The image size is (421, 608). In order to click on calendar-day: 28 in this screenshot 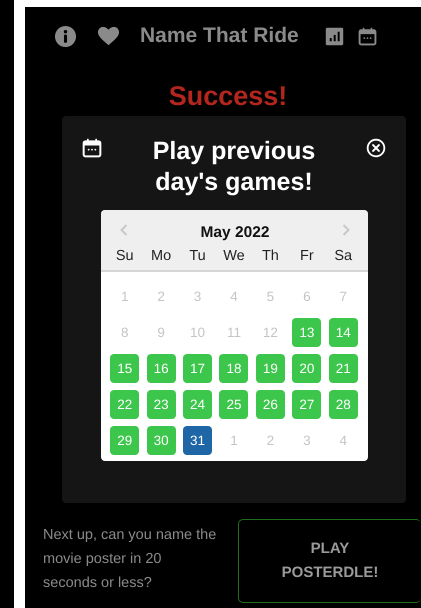, I will do `click(343, 404)`.